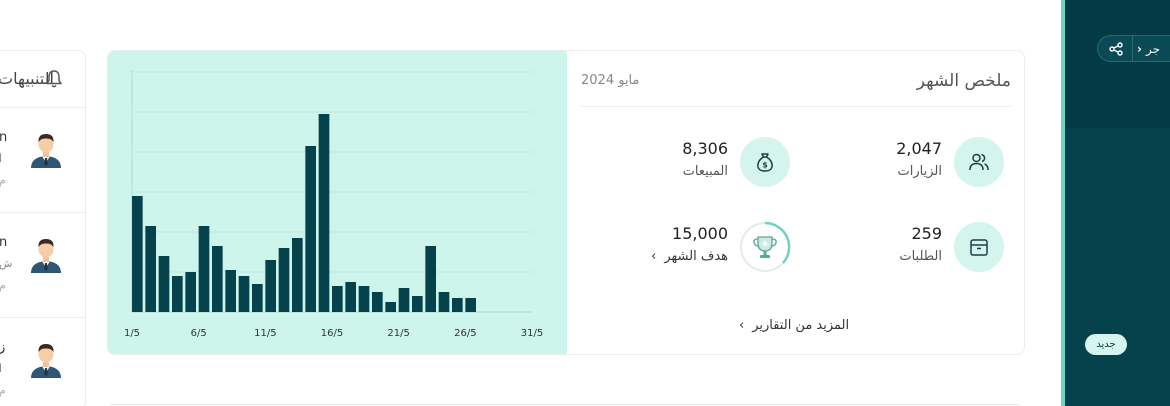 The image size is (1170, 406). Describe the element at coordinates (610, 80) in the screenshot. I see `summary-date: مايو 2024` at that location.